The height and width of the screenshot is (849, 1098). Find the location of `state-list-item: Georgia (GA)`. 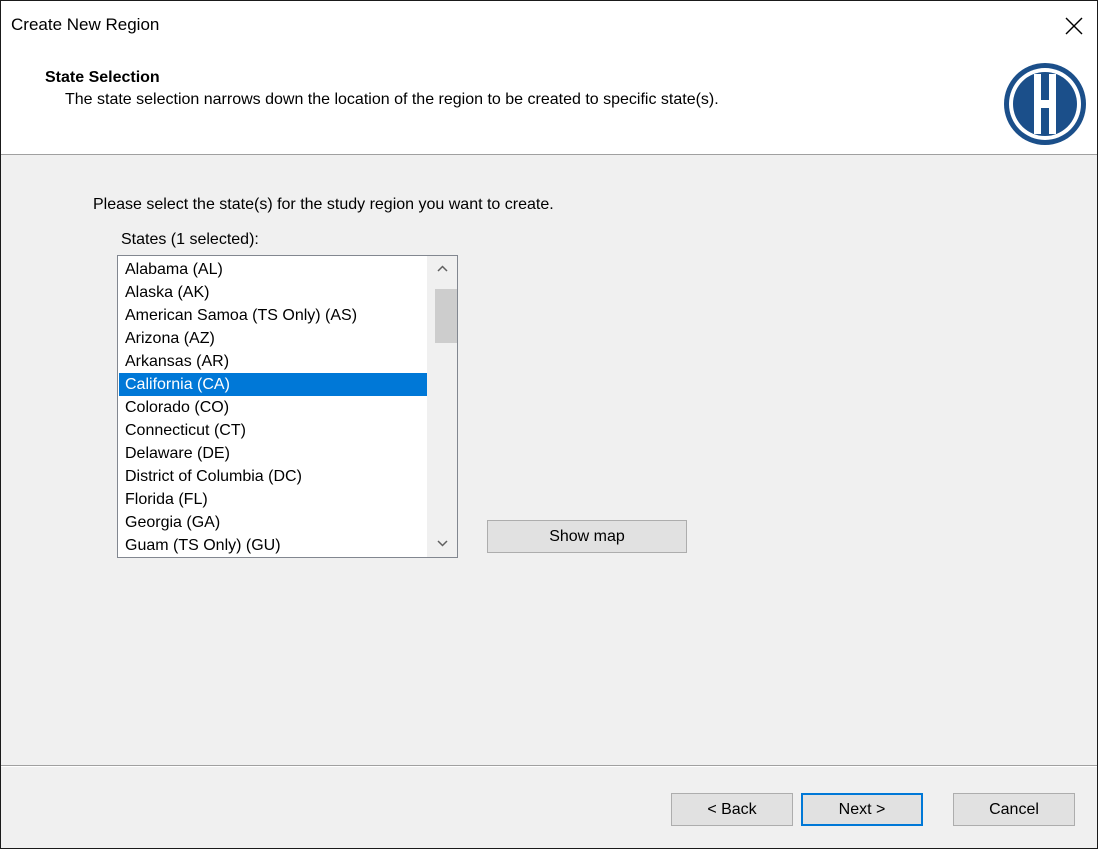

state-list-item: Georgia (GA) is located at coordinates (274, 522).